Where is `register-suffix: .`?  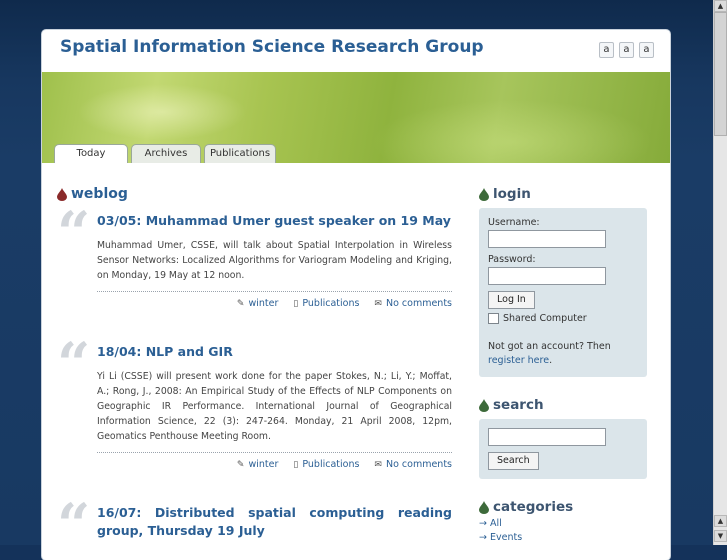 register-suffix: . is located at coordinates (551, 360).